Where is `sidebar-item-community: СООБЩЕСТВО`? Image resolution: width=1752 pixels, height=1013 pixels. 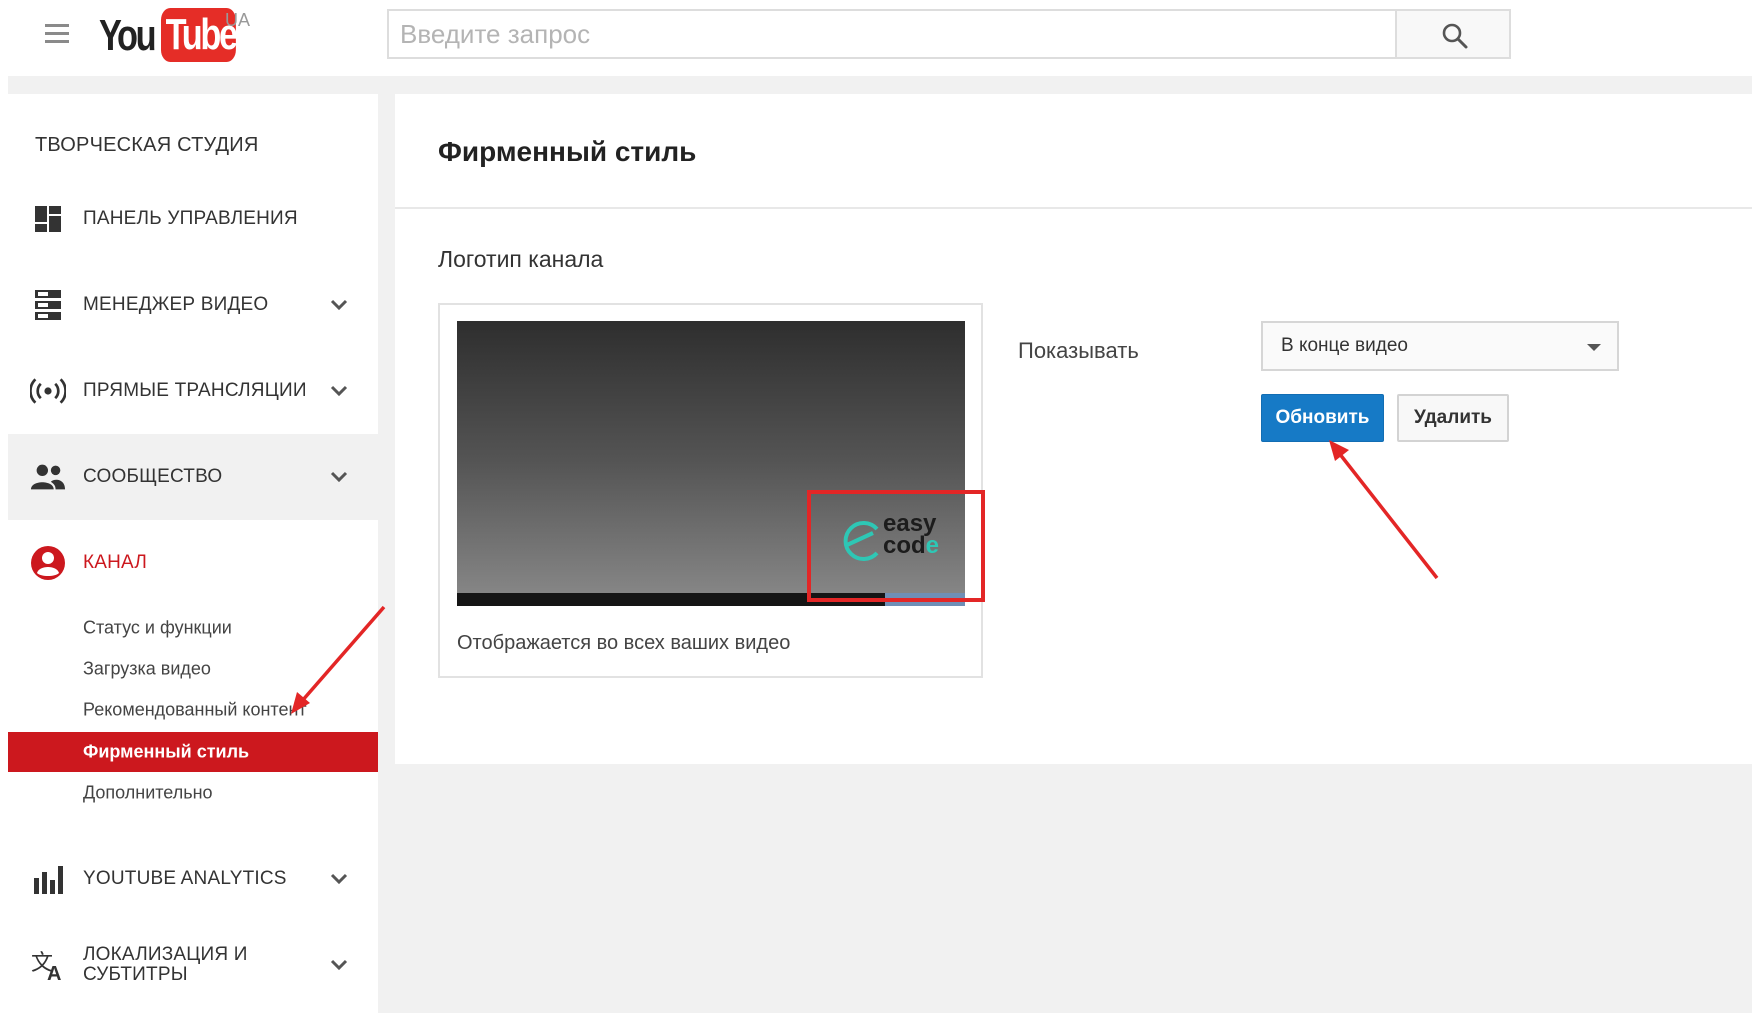 sidebar-item-community: СООБЩЕСТВО is located at coordinates (193, 477).